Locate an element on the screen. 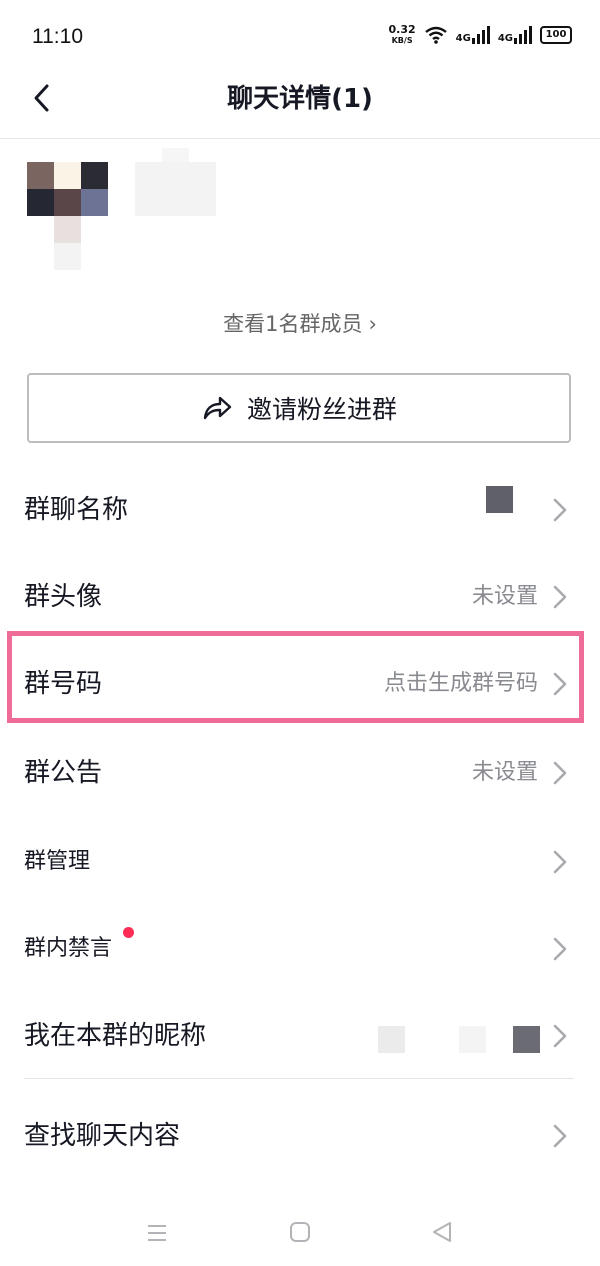  battery-icon: 100 is located at coordinates (556, 35).